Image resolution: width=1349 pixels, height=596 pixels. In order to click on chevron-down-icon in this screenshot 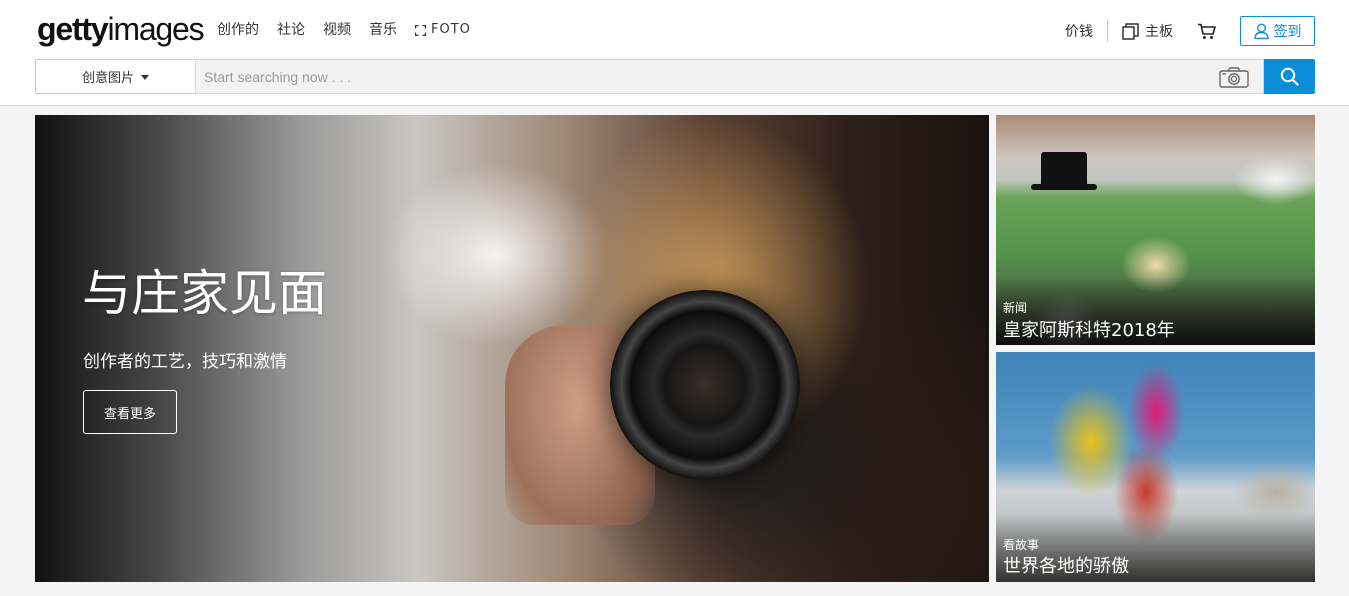, I will do `click(145, 77)`.